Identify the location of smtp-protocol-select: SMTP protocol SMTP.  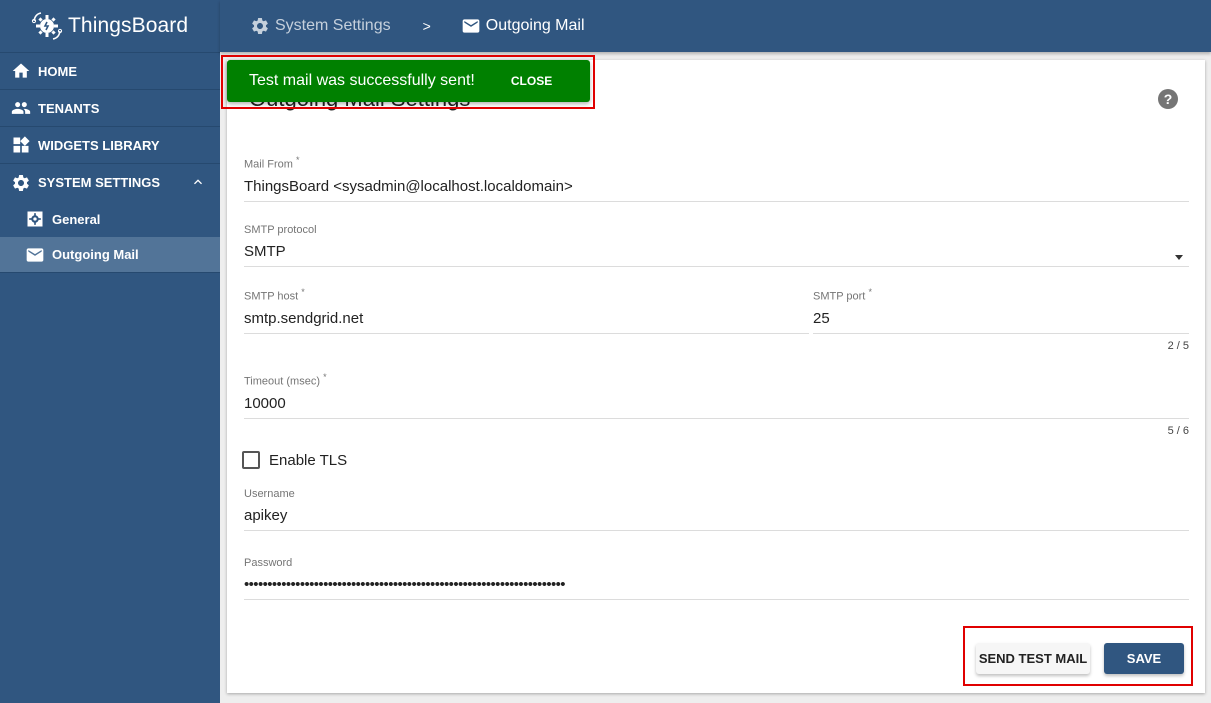
(716, 245).